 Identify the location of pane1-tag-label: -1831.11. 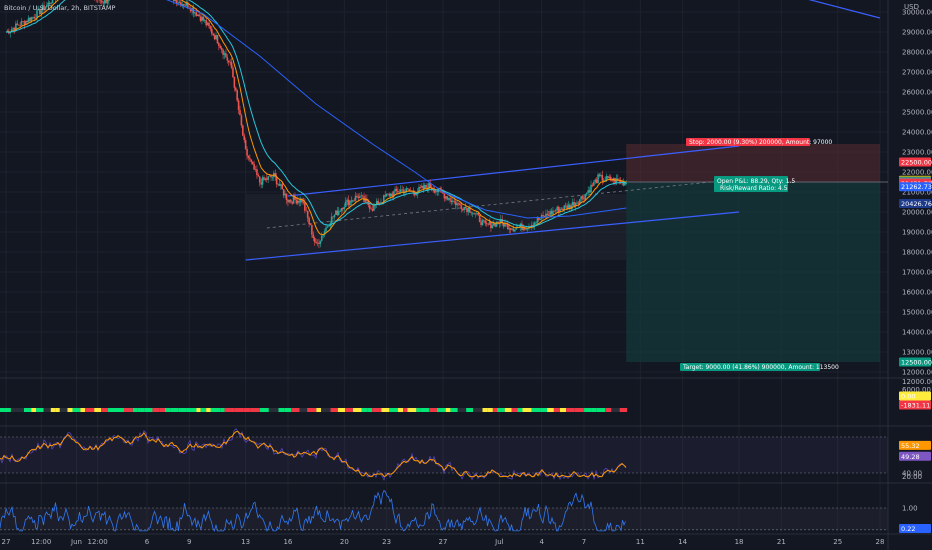
(915, 406).